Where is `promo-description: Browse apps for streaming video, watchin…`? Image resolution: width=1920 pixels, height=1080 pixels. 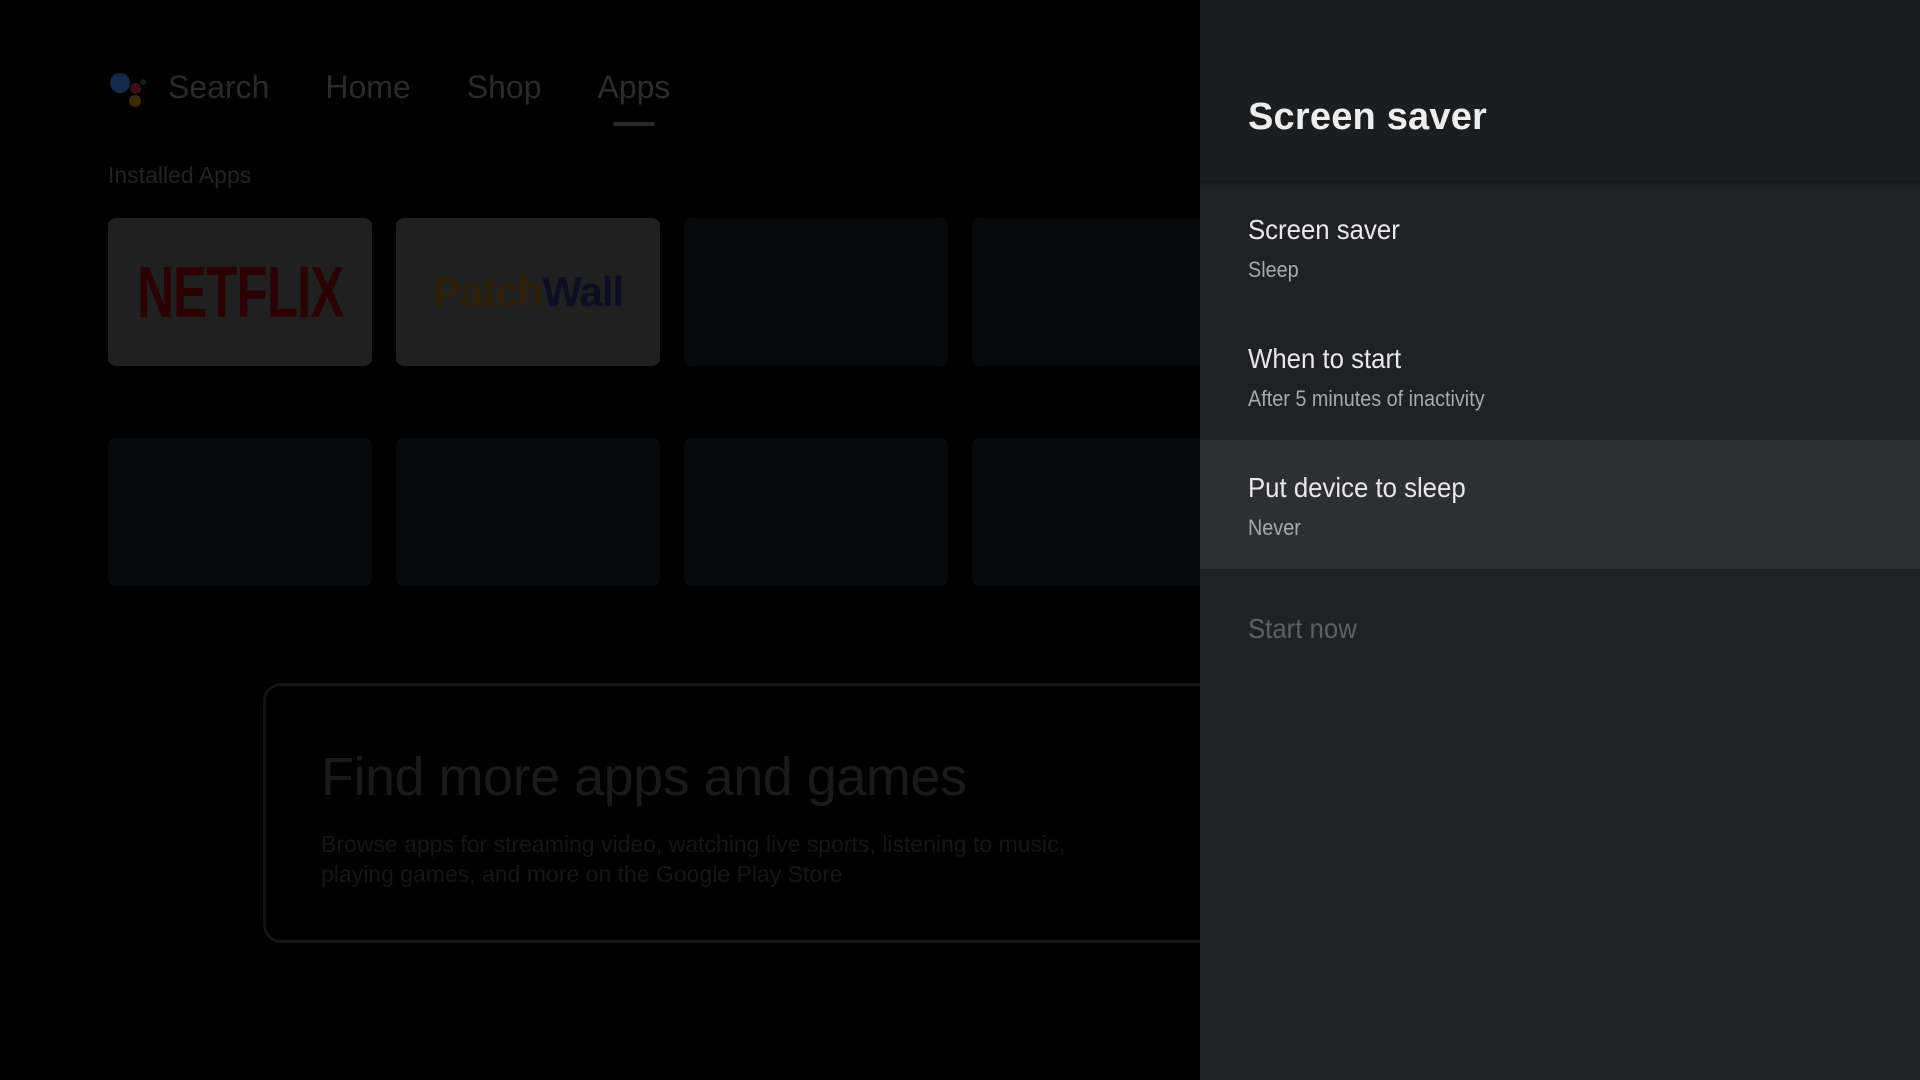
promo-description: Browse apps for streaming video, watchin… is located at coordinates (693, 859).